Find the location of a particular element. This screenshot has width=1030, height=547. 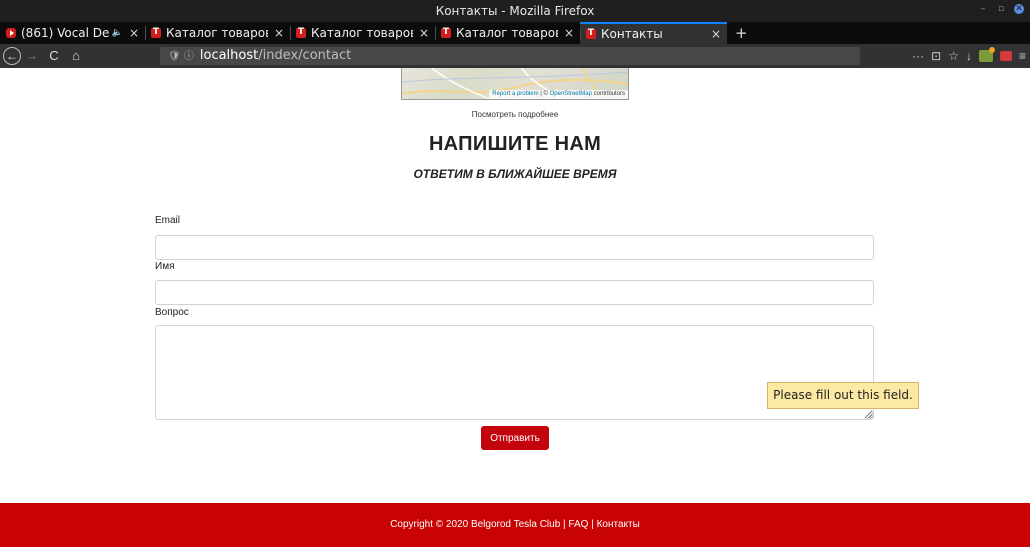

url-bar: 🛡 ⓘ localhost/index/contact is located at coordinates (510, 56).